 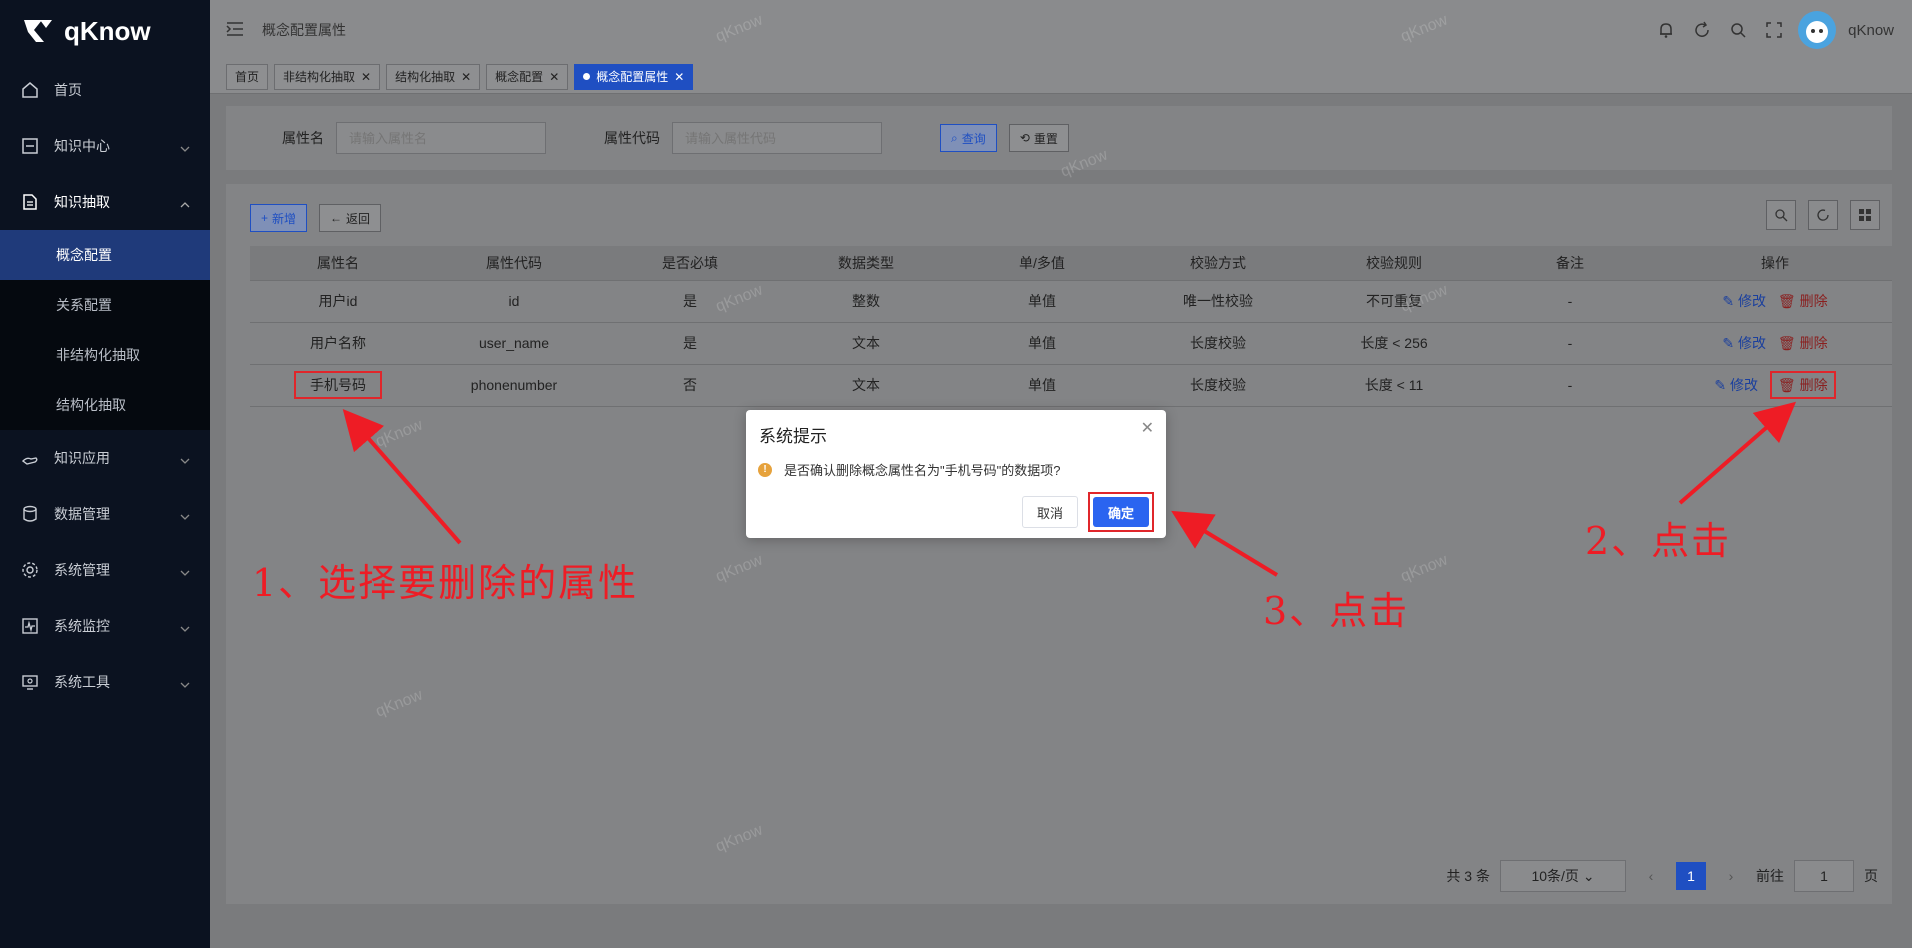 What do you see at coordinates (1871, 876) in the screenshot?
I see `page-unit: 页` at bounding box center [1871, 876].